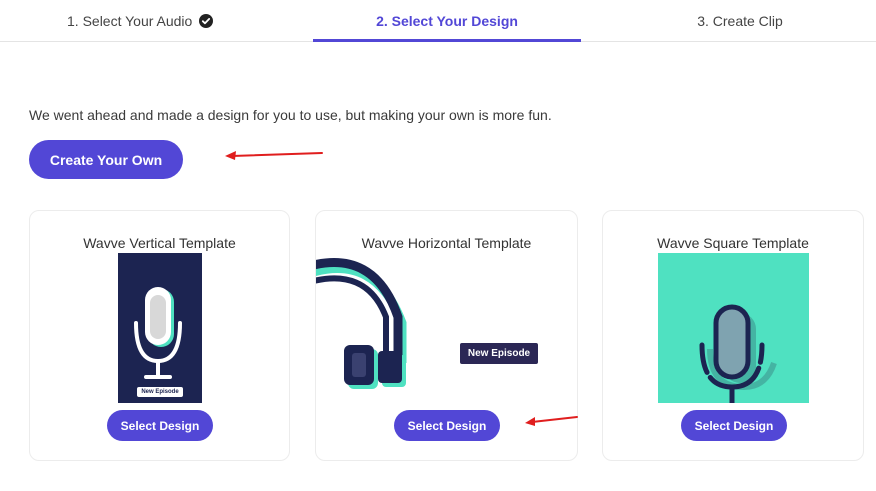  I want to click on square-template-preview, so click(733, 328).